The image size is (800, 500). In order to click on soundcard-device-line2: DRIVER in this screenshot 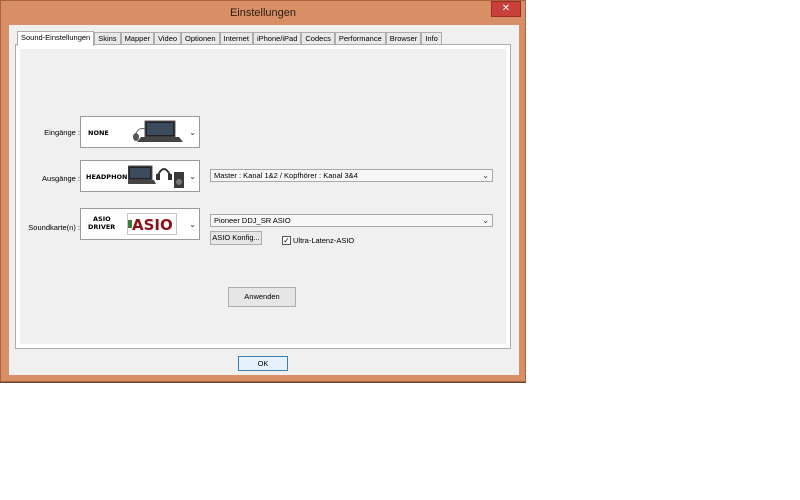, I will do `click(102, 227)`.